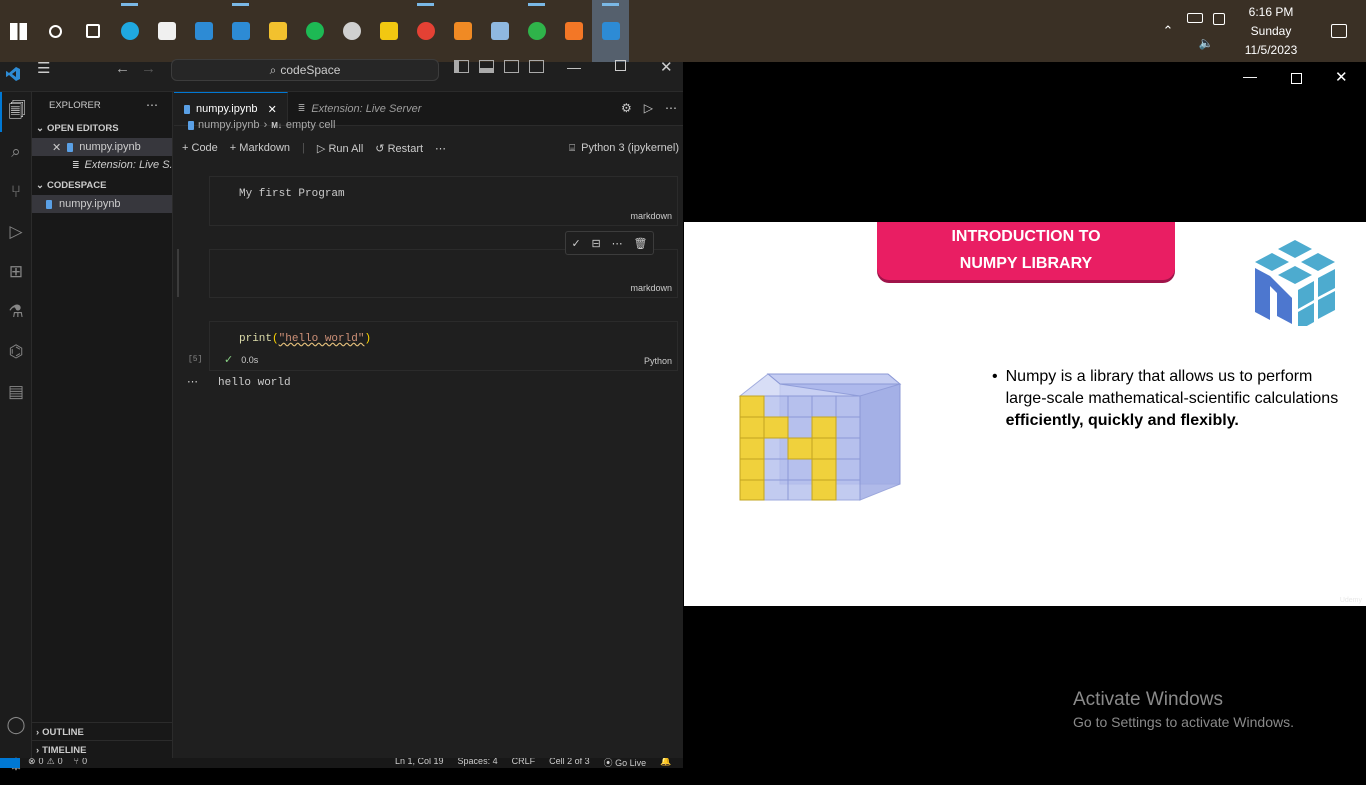 This screenshot has height=785, width=1366. I want to click on file-explorer-icon, so click(277, 31).